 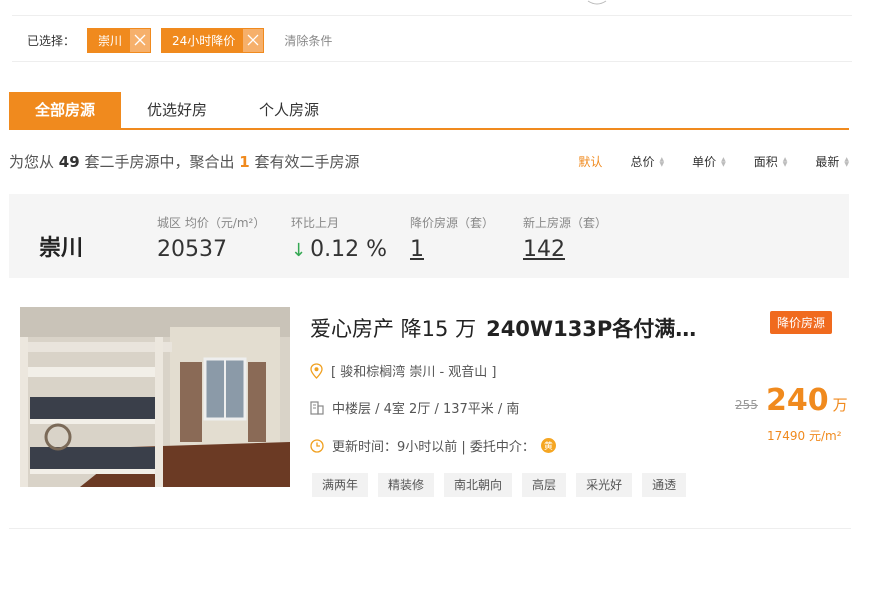 What do you see at coordinates (32, 162) in the screenshot?
I see `summary-prefix: 为您从` at bounding box center [32, 162].